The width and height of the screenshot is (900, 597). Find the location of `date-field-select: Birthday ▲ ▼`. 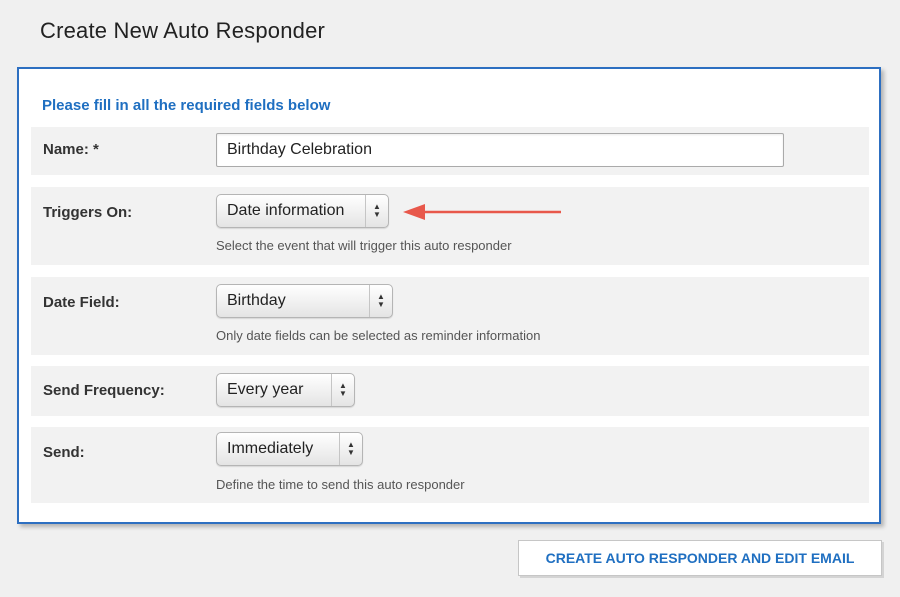

date-field-select: Birthday ▲ ▼ is located at coordinates (304, 301).